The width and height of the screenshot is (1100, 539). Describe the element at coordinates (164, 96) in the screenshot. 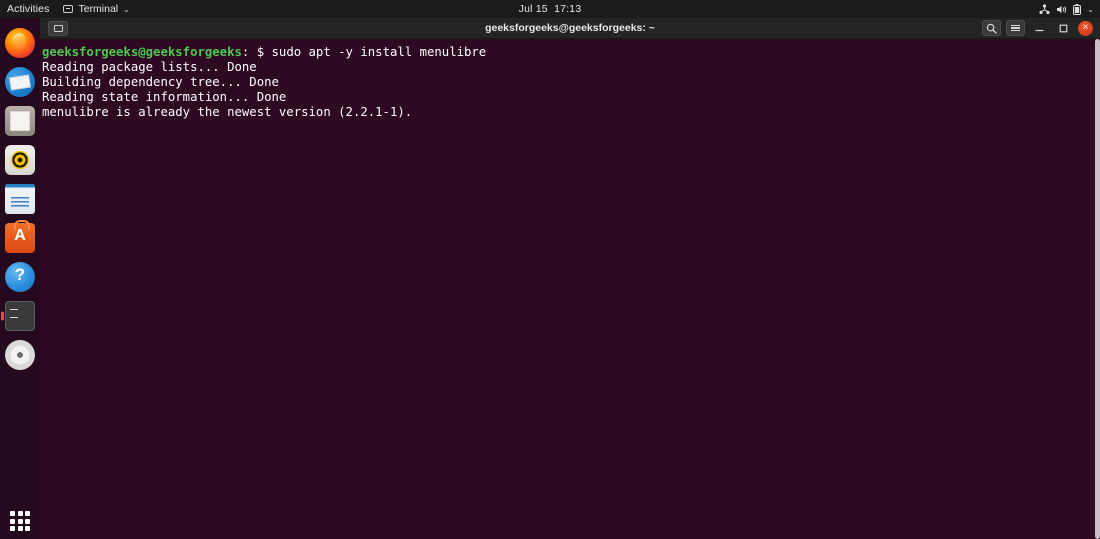

I see `terminal-output-line: Reading state information... Done` at that location.